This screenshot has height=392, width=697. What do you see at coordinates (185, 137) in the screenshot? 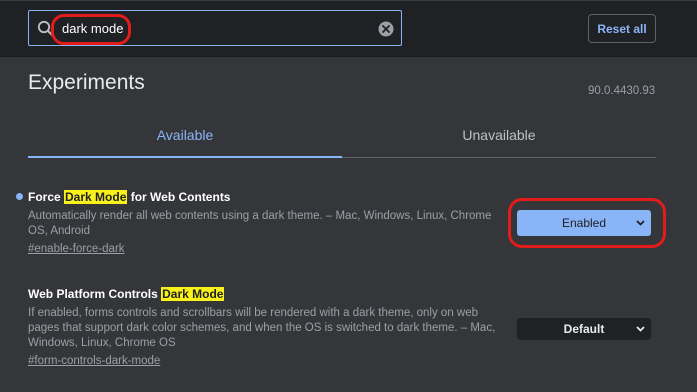
I see `tab-available: Available` at bounding box center [185, 137].